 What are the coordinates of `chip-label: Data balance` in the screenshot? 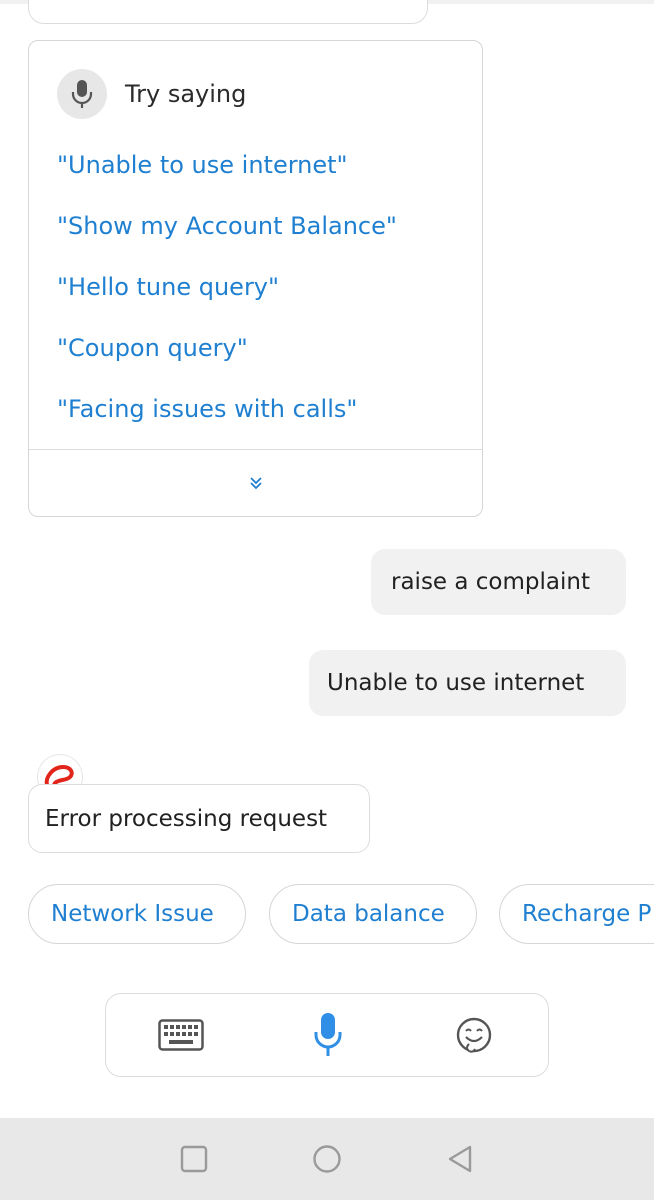 It's located at (368, 914).